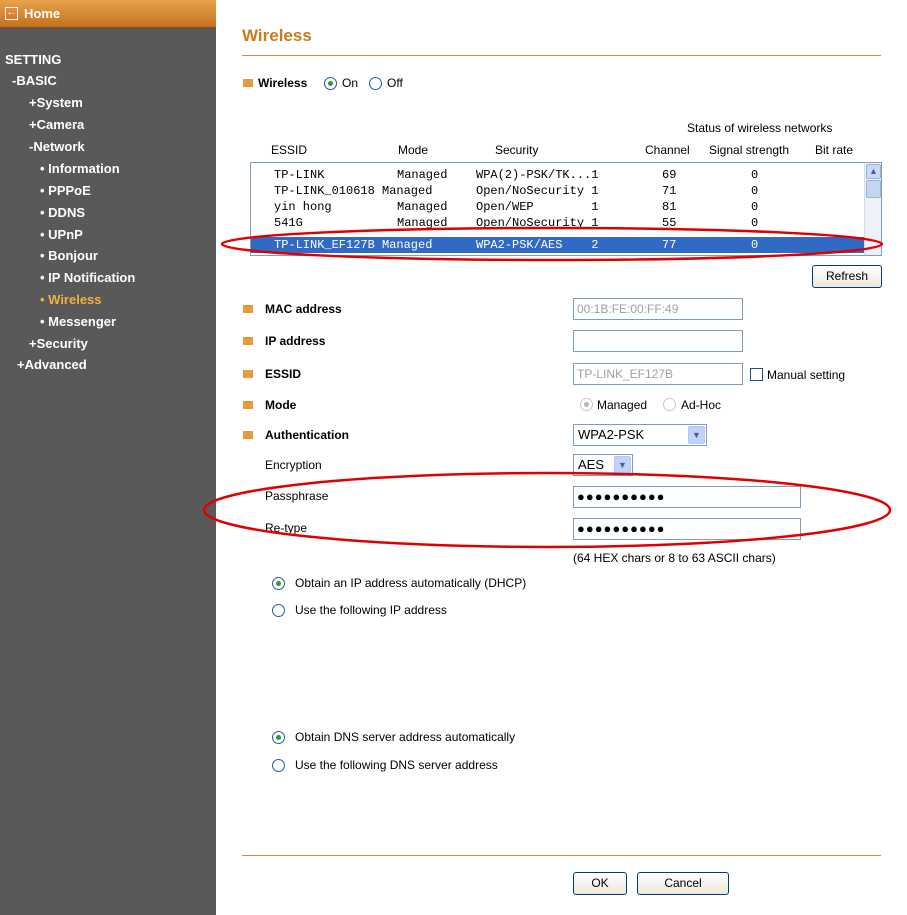 The width and height of the screenshot is (907, 915). I want to click on status-caption: Status of wireless networks, so click(760, 128).